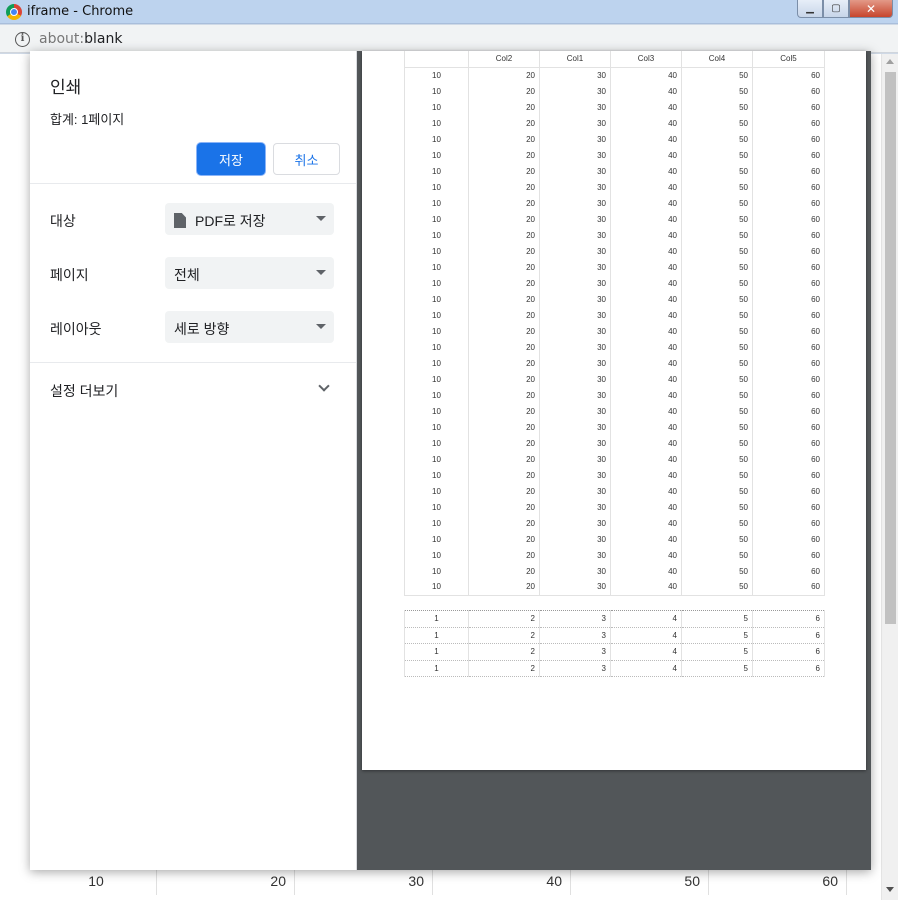 The height and width of the screenshot is (900, 898). I want to click on background-cell: 30, so click(364, 882).